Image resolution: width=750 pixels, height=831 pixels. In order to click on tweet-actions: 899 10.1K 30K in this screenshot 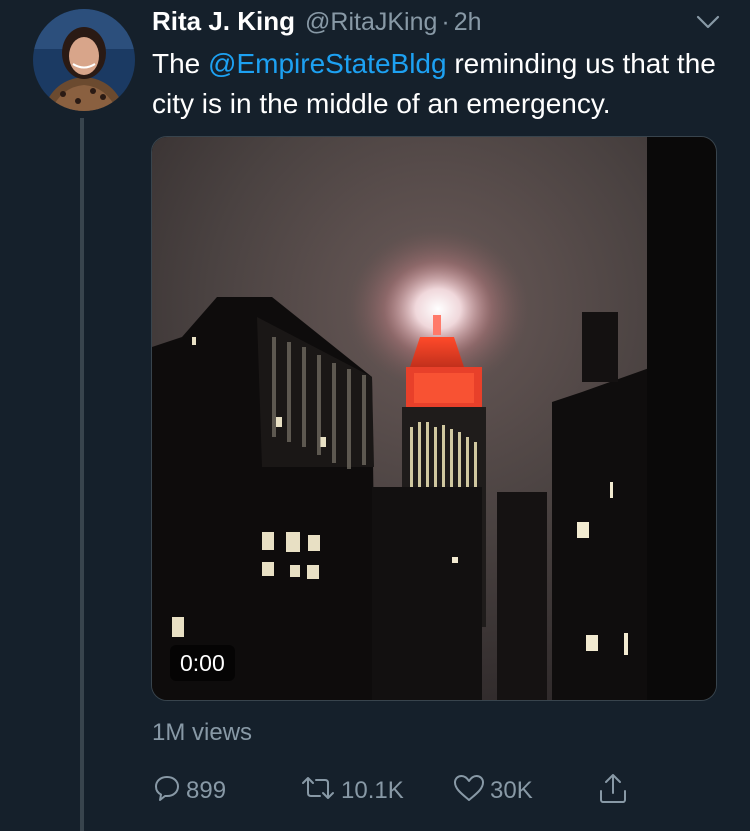, I will do `click(402, 791)`.